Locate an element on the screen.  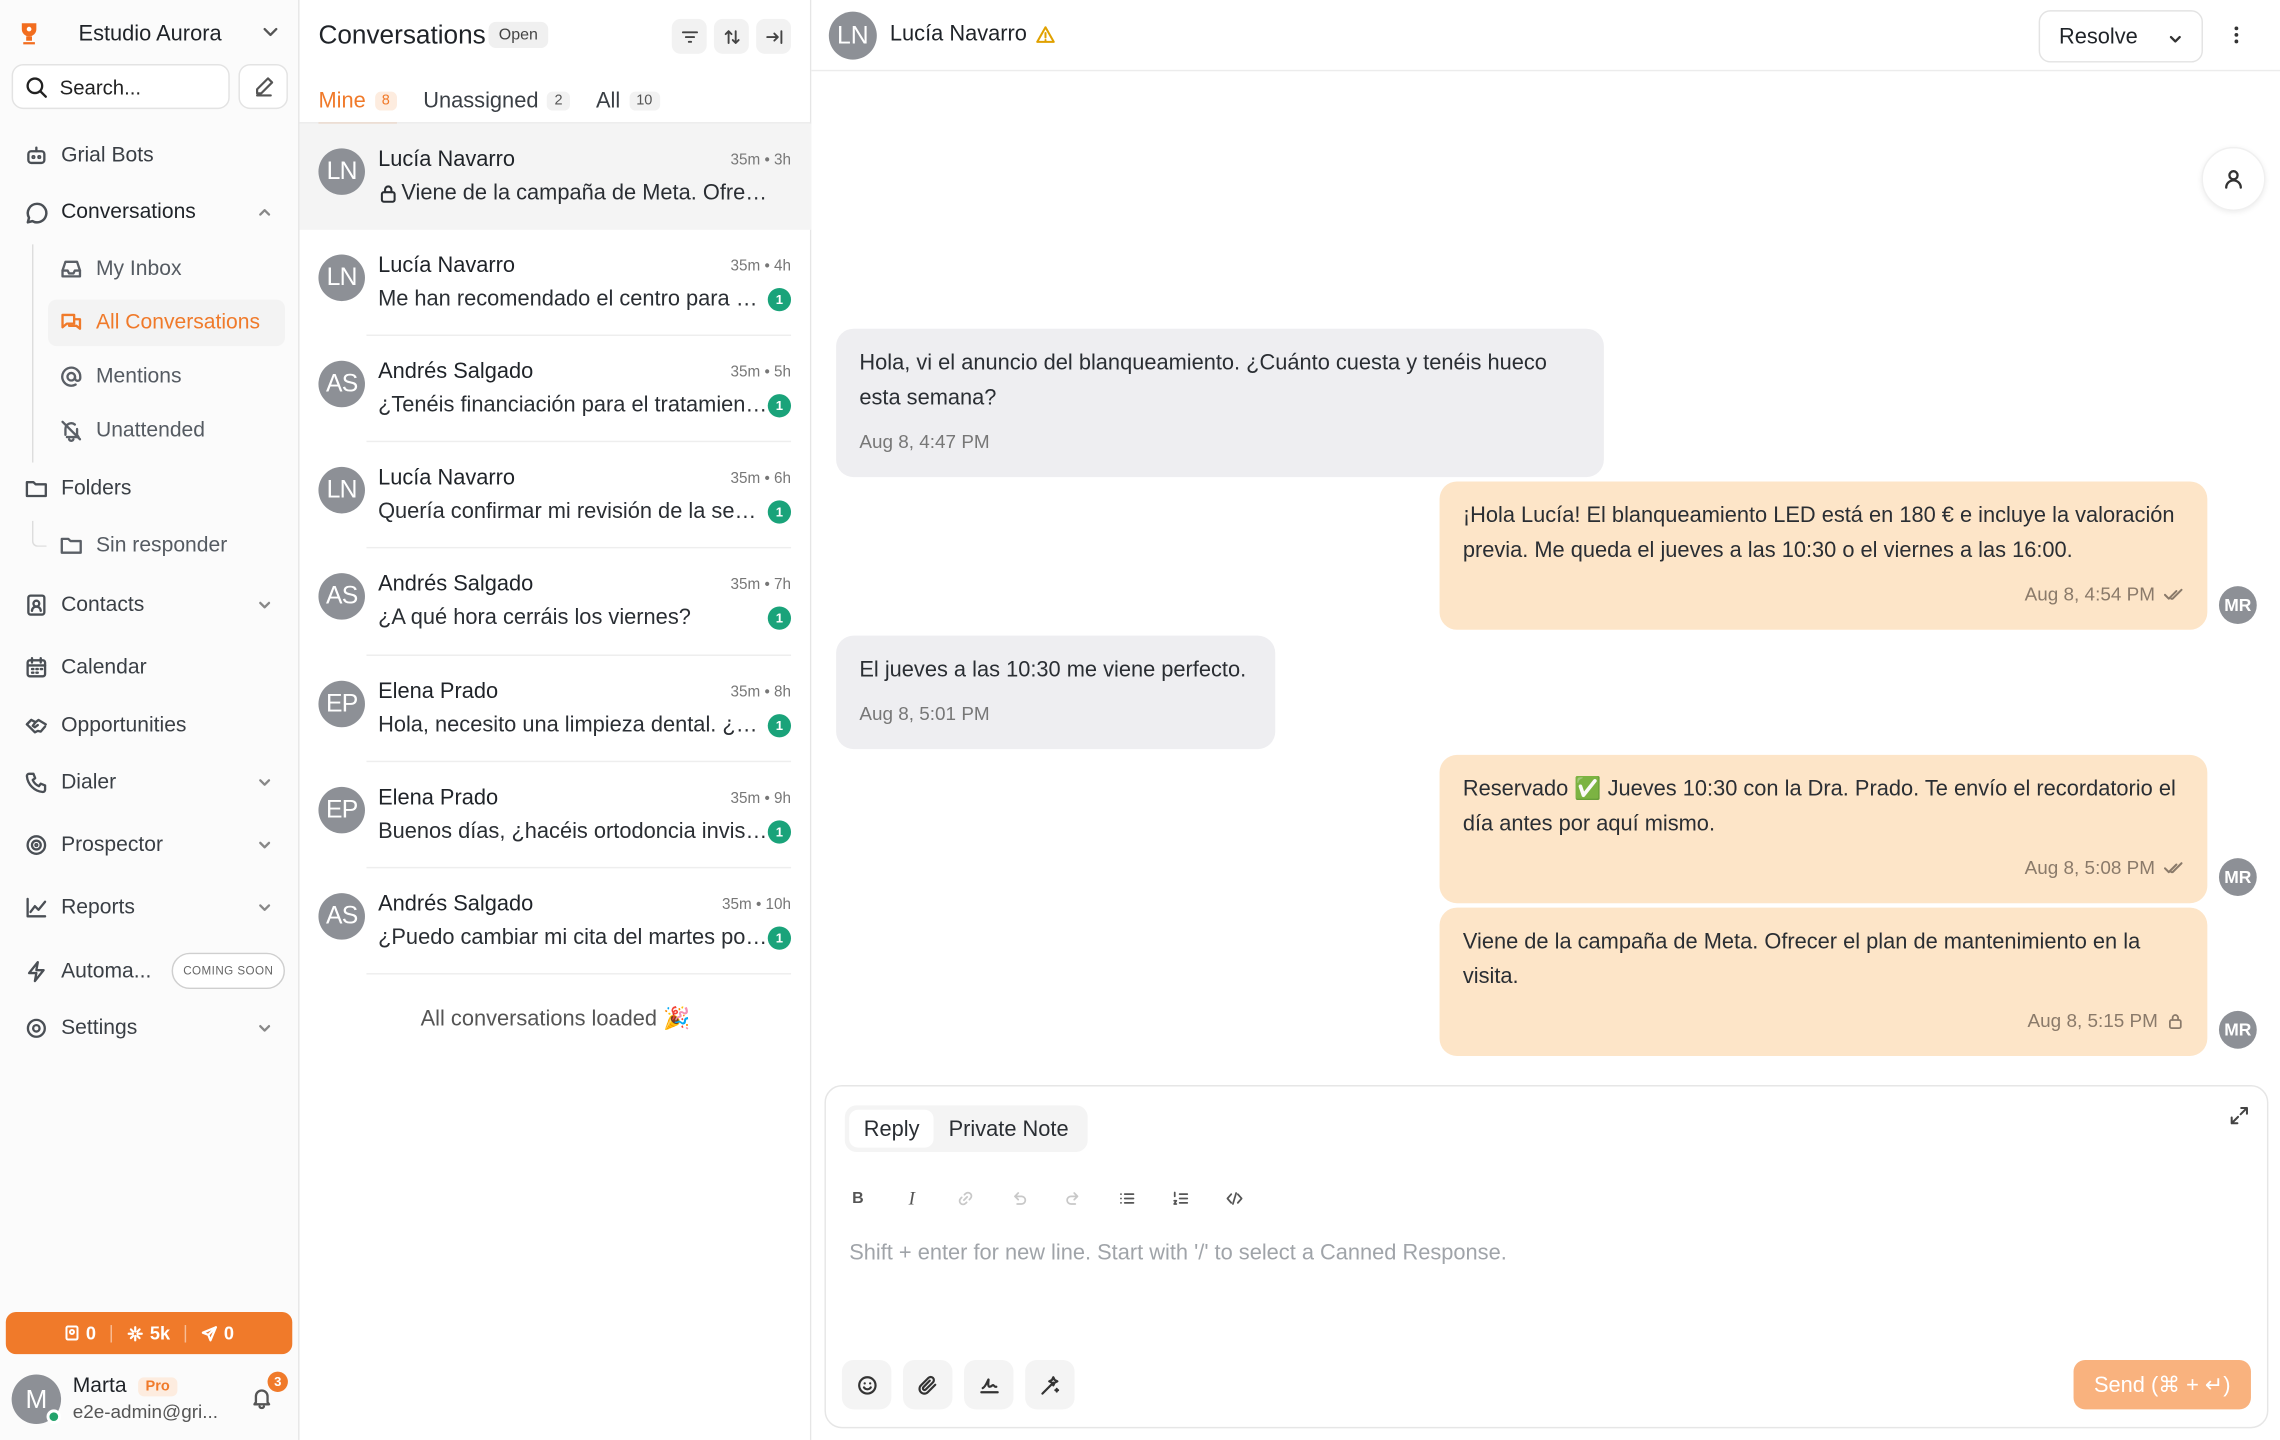
pencil-icon is located at coordinates (263, 87).